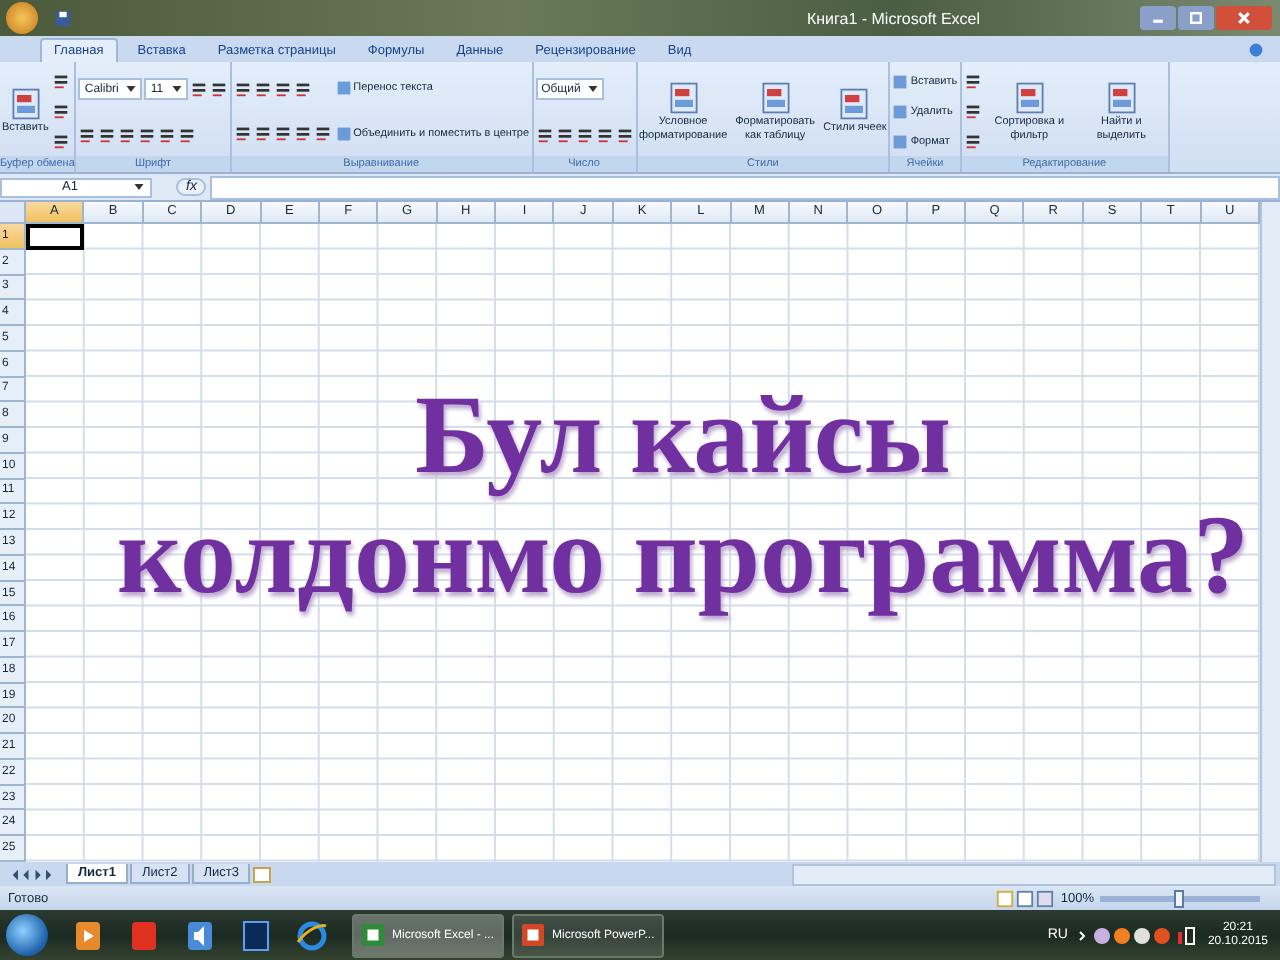 This screenshot has width=1280, height=960. Describe the element at coordinates (1045, 898) in the screenshot. I see `page-break-icon` at that location.